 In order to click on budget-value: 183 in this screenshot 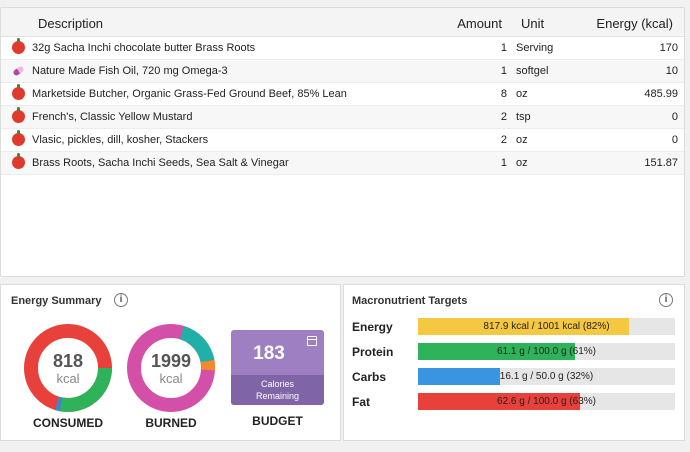, I will do `click(269, 353)`.